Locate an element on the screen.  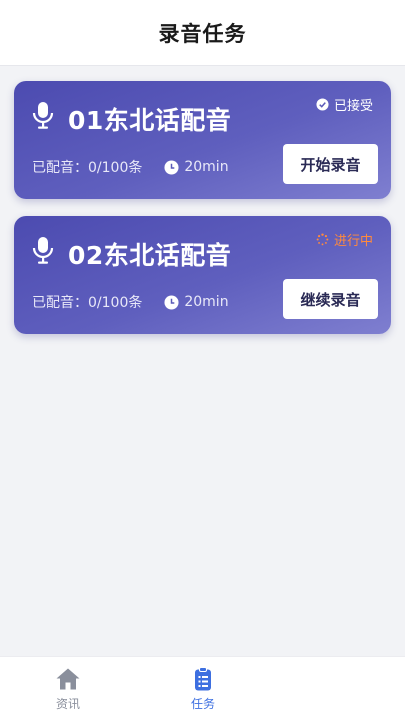
home-icon is located at coordinates (68, 679).